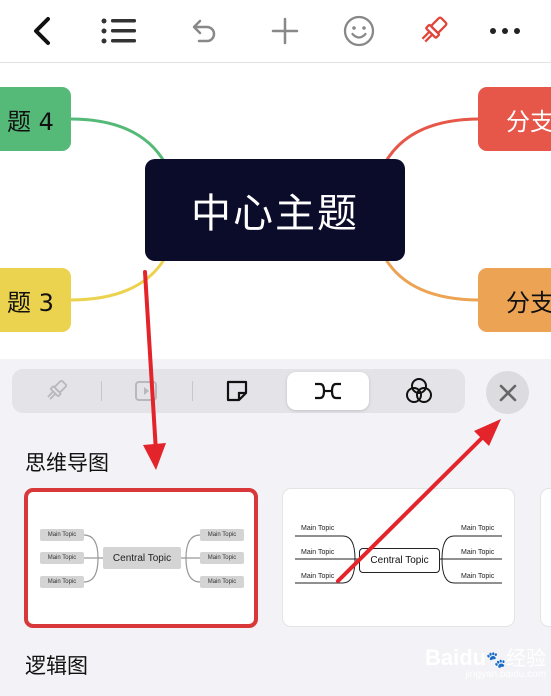 This screenshot has height=696, width=551. I want to click on branch-topic-1: 分支, so click(514, 119).